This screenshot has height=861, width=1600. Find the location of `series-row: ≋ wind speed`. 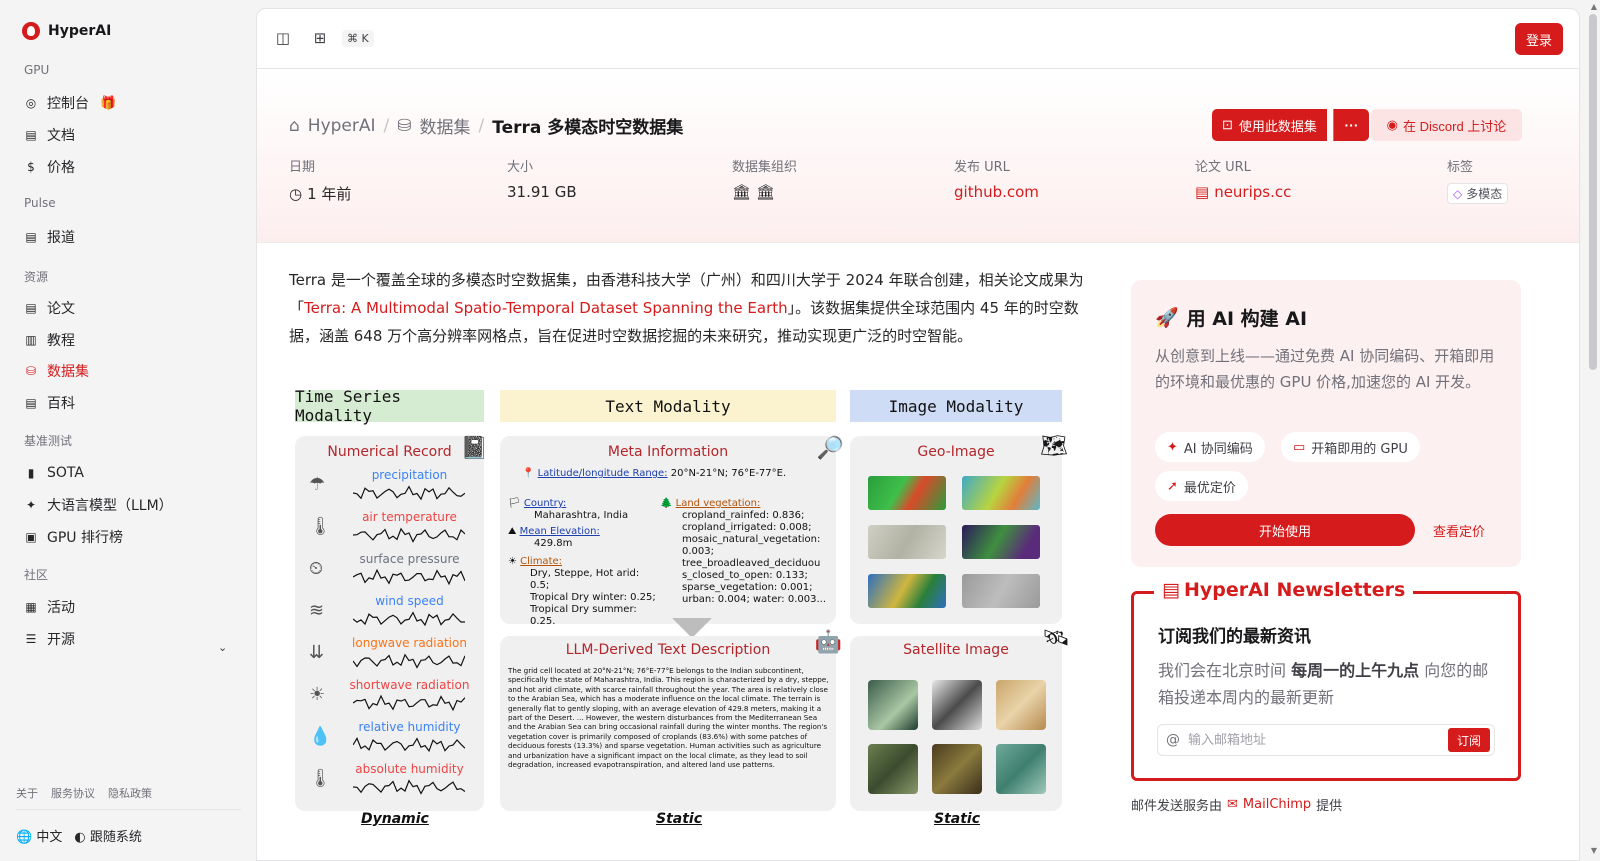

series-row: ≋ wind speed is located at coordinates (389, 614).